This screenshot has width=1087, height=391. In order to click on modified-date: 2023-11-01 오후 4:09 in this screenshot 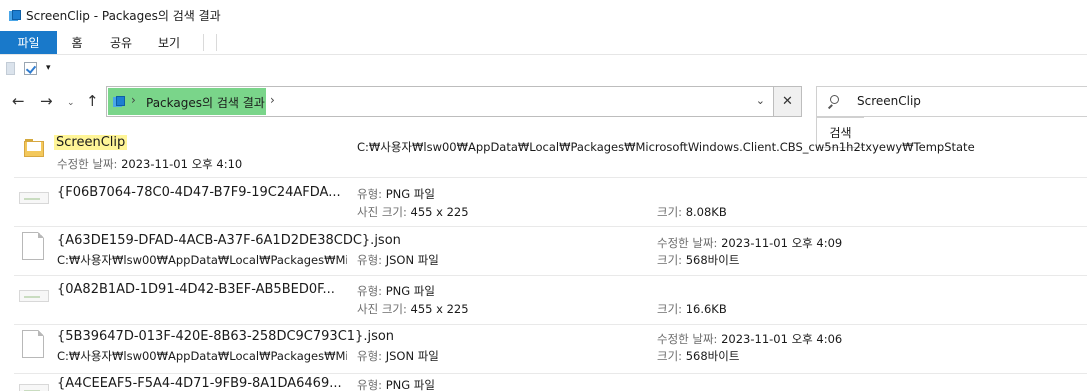, I will do `click(782, 243)`.